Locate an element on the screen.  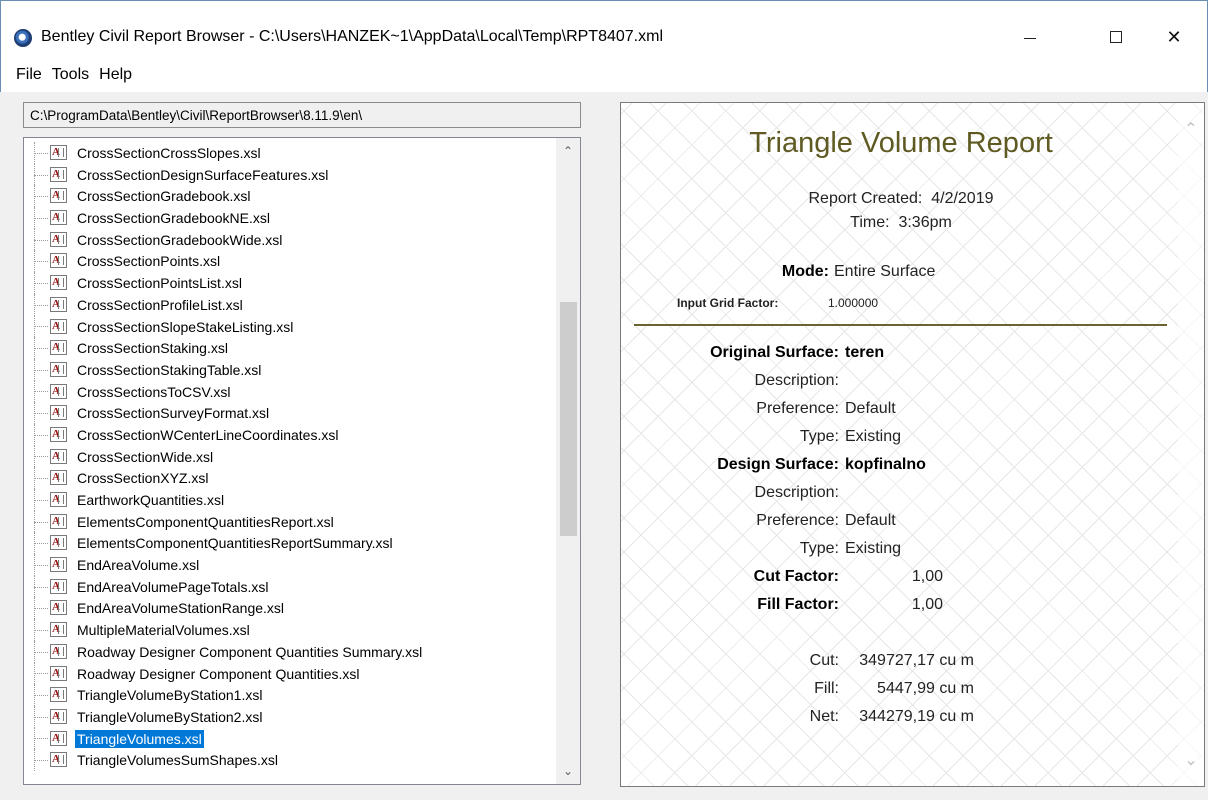
tree-item: A MultipleMaterialVolumes.xsl is located at coordinates (290, 630).